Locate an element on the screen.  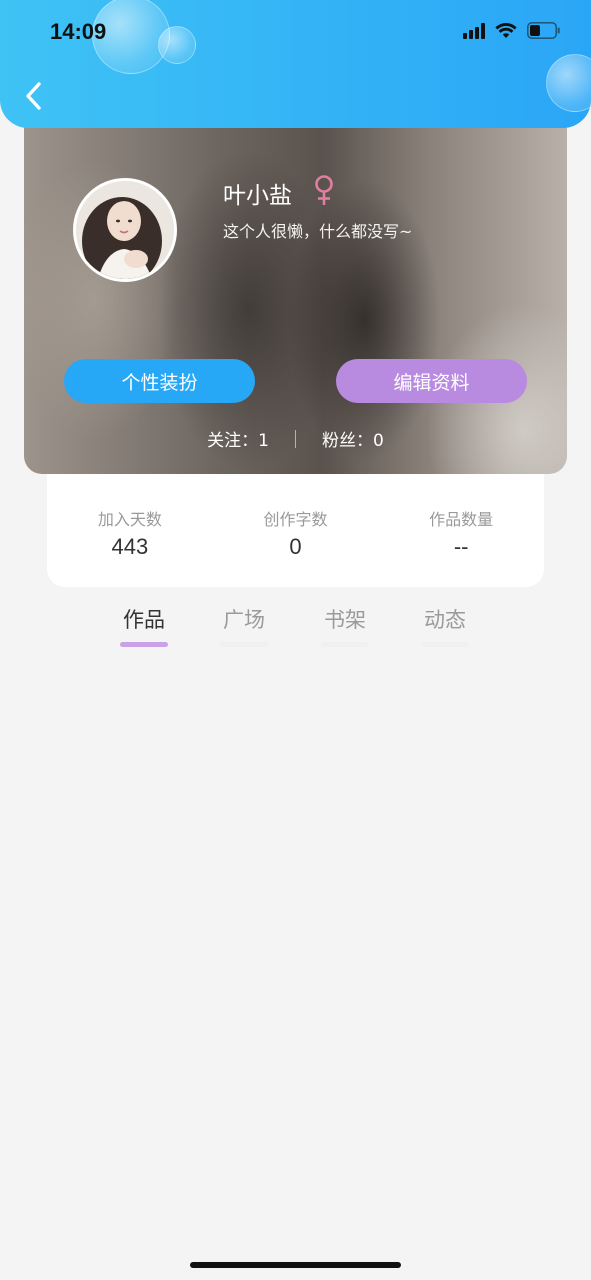
stat-value: 443 is located at coordinates (130, 546).